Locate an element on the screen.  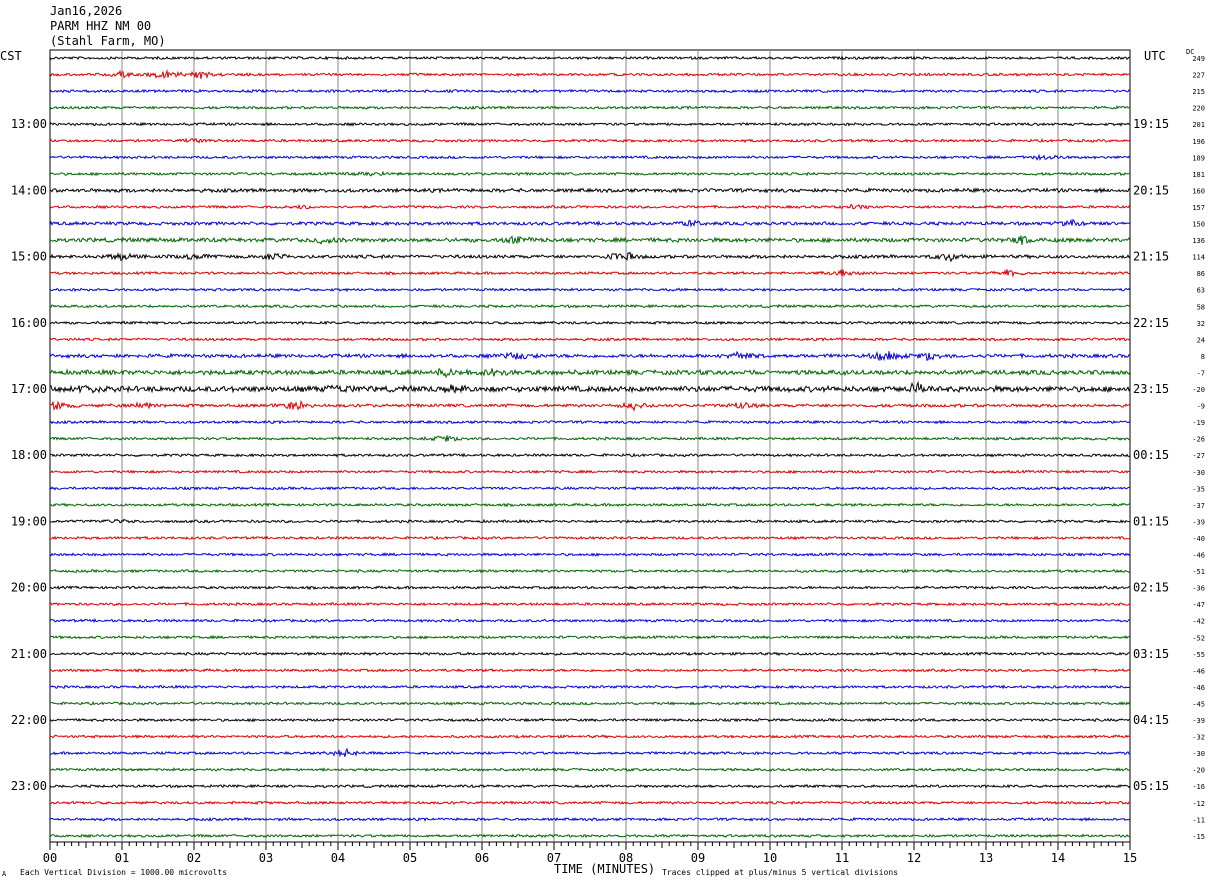
cst-hour-label: 13:00 is located at coordinates (29, 124).